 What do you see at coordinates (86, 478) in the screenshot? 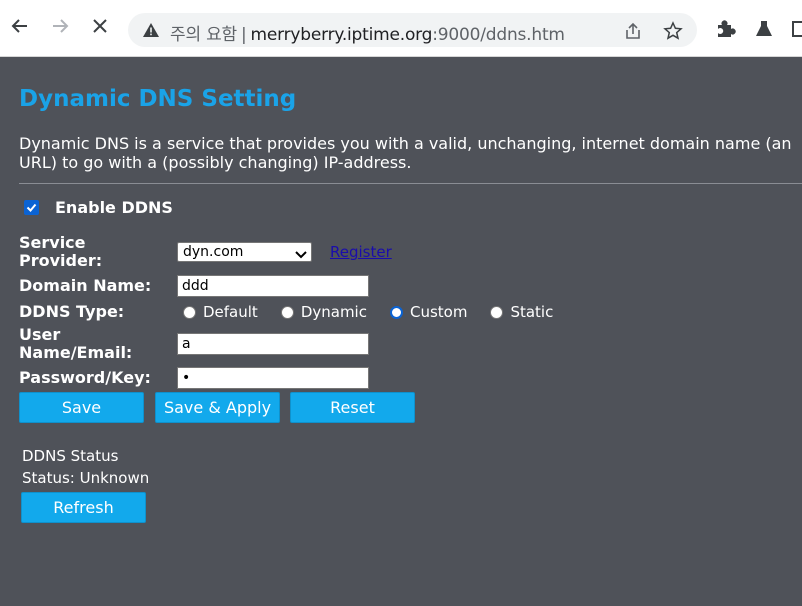
I see `ddns-status-text: Status: Unknown` at bounding box center [86, 478].